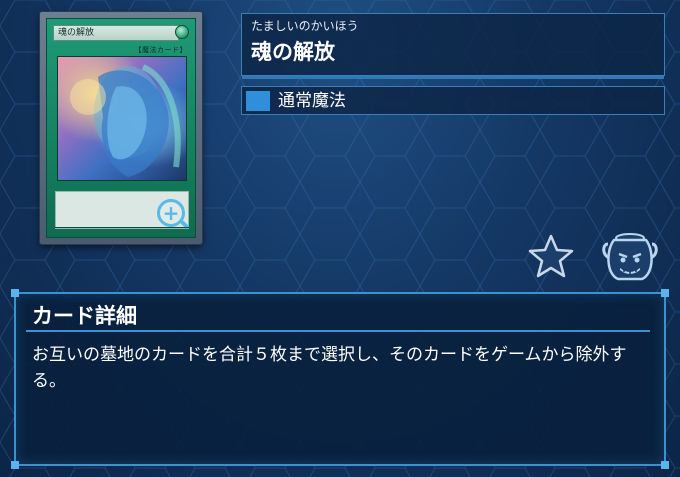 Image resolution: width=680 pixels, height=477 pixels. Describe the element at coordinates (338, 331) in the screenshot. I see `detail-divider` at that location.